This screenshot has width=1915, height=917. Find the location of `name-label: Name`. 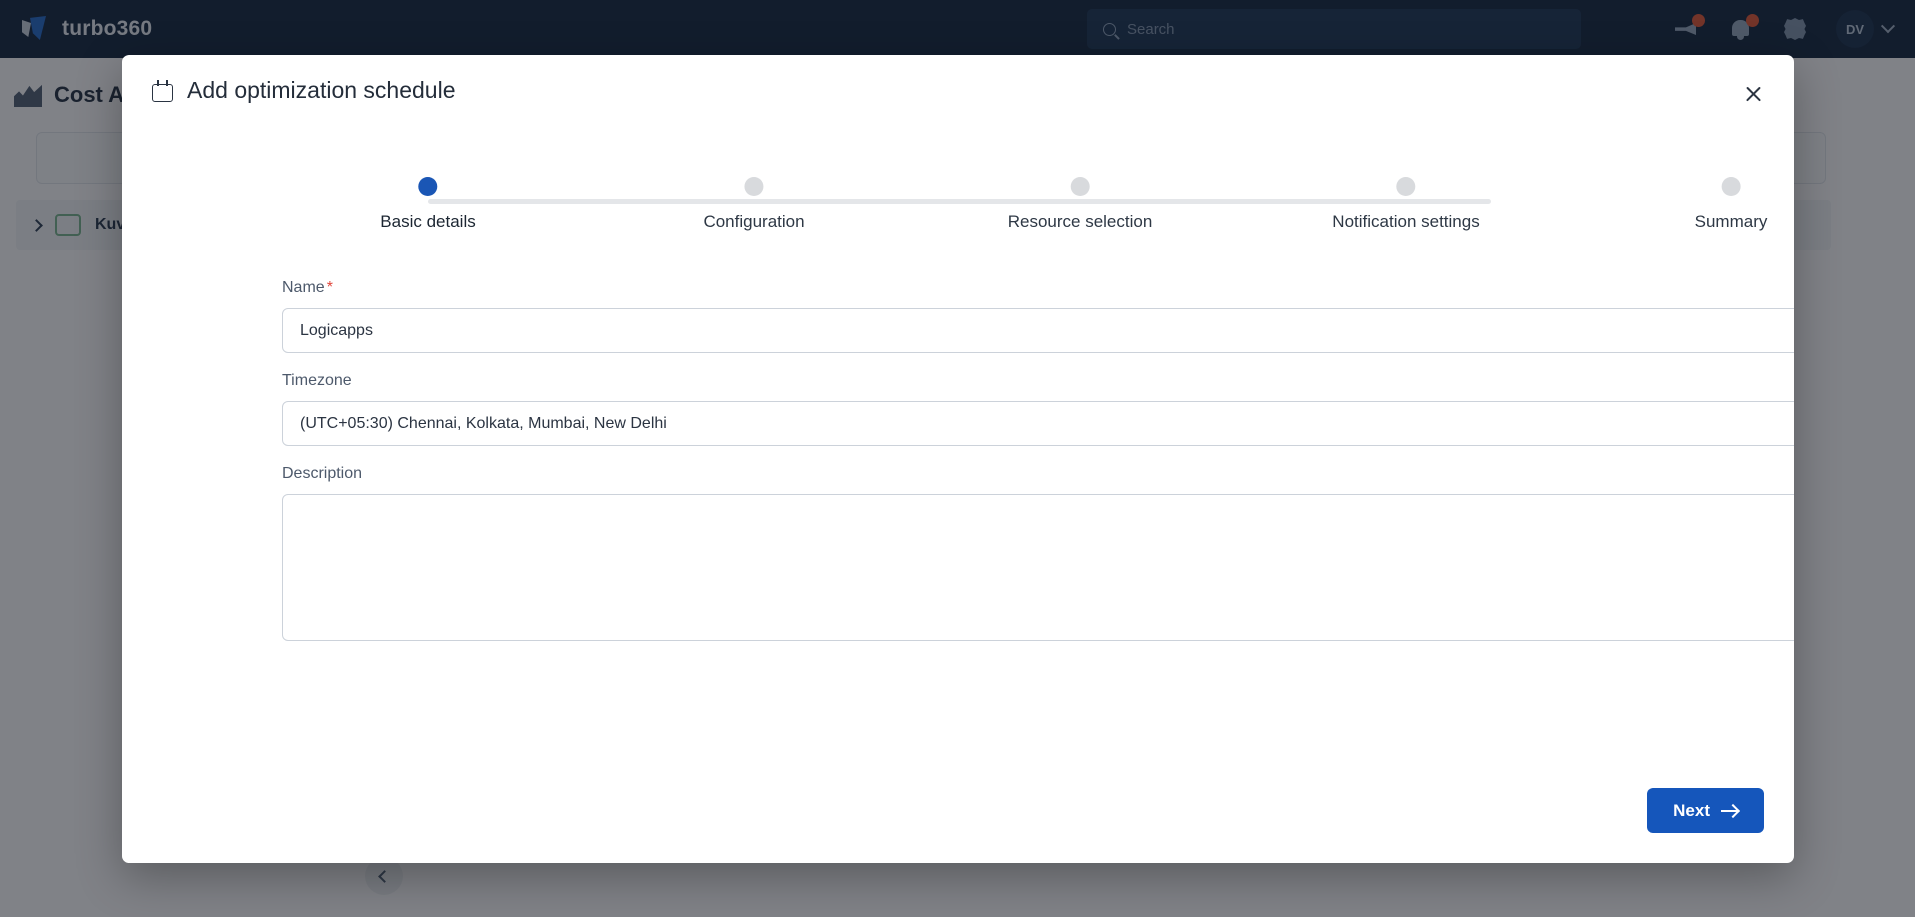

name-label: Name is located at coordinates (303, 287).